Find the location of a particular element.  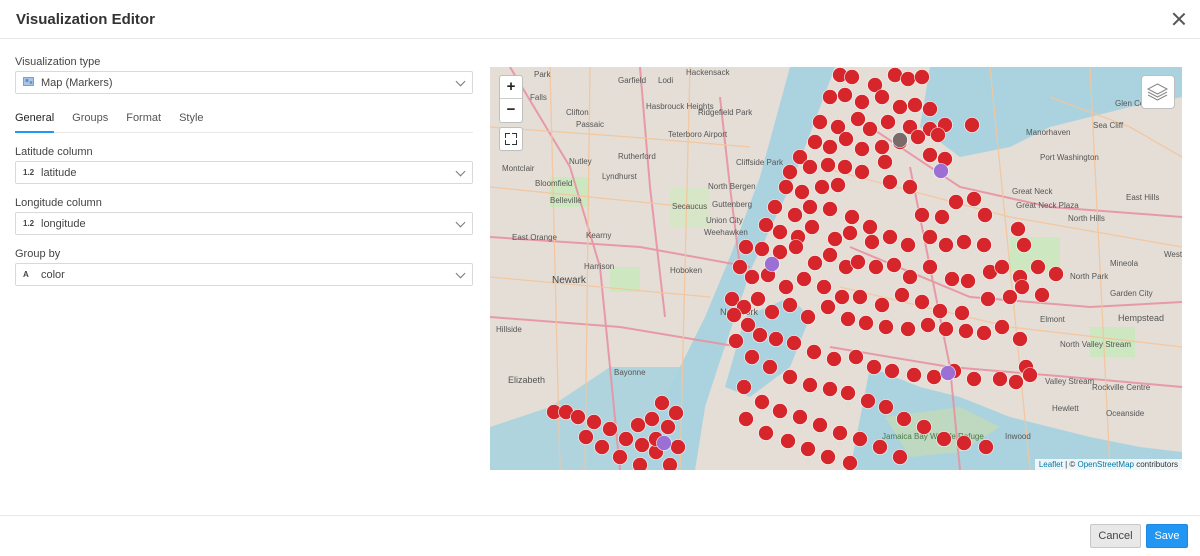

group-by-select: A color is located at coordinates (244, 274).